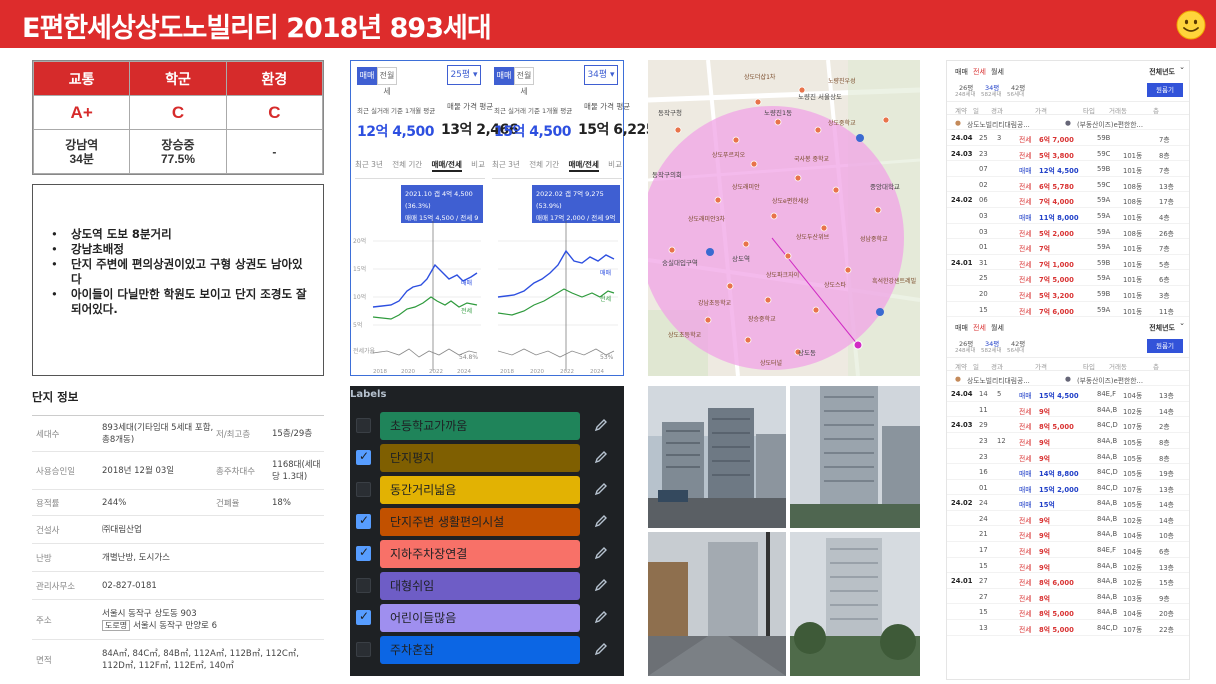  What do you see at coordinates (480, 490) in the screenshot?
I see `label-chip: 동간거리넓음` at bounding box center [480, 490].